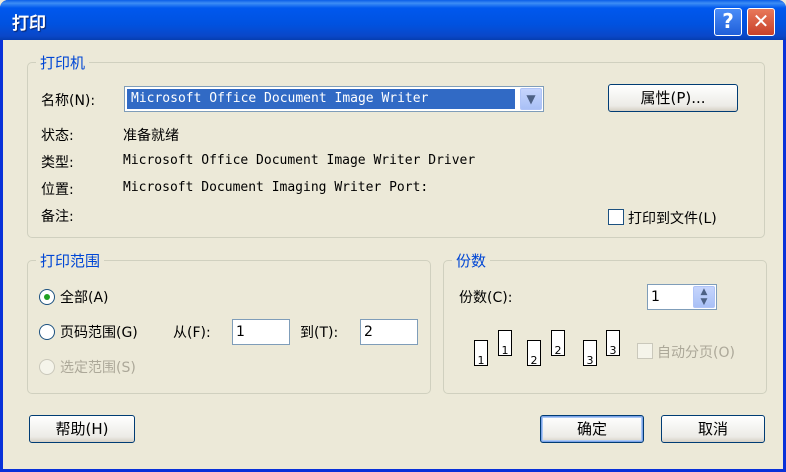 This screenshot has width=786, height=472. What do you see at coordinates (761, 22) in the screenshot?
I see `close-icon: ✕` at bounding box center [761, 22].